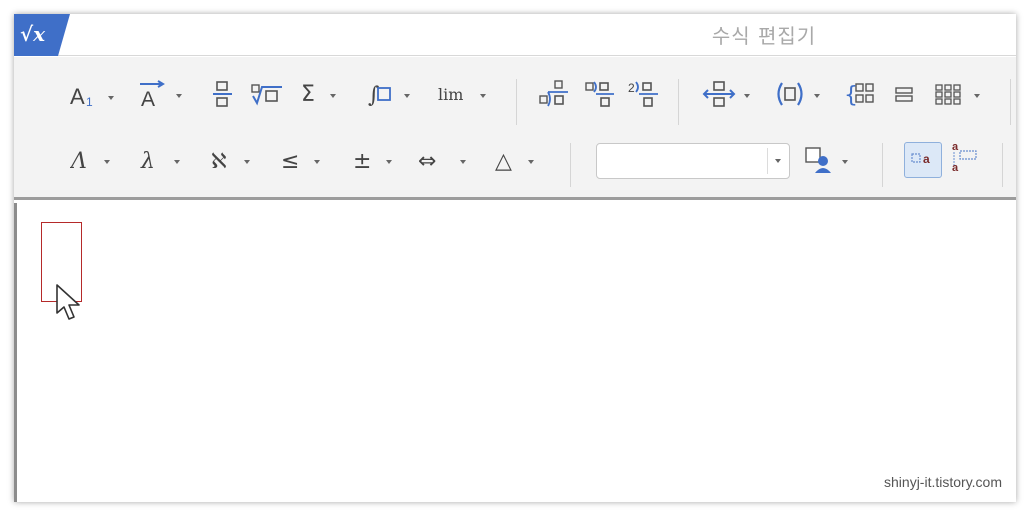 This screenshot has width=1030, height=520. I want to click on inline-toggle: a, so click(923, 160).